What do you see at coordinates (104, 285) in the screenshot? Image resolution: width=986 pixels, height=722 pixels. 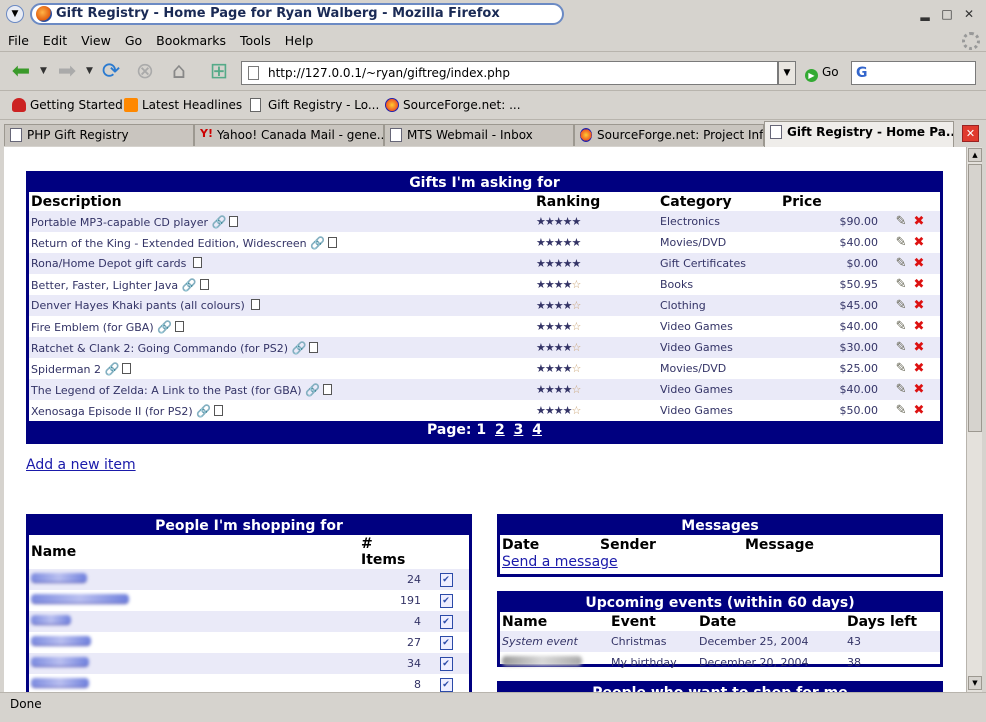 I see `gift-name-link: Better, Faster, Lighter Java` at bounding box center [104, 285].